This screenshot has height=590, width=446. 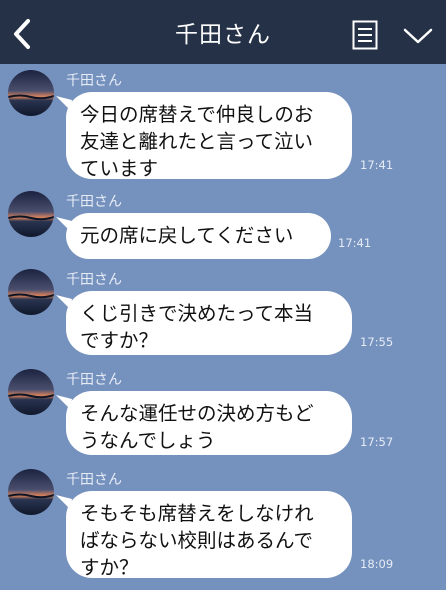 I want to click on message-bubble: 今日の席替えで仲良しのお 友達と離れたと言って泣い ています, so click(x=209, y=136).